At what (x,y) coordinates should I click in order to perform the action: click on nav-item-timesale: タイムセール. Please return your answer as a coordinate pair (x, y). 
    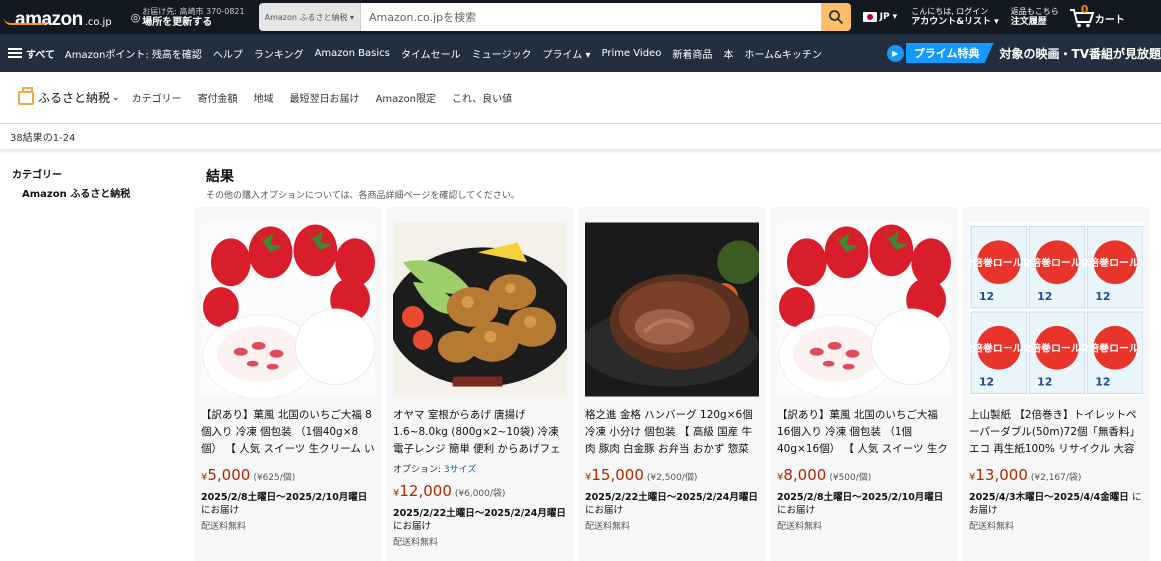
    Looking at the image, I should click on (431, 53).